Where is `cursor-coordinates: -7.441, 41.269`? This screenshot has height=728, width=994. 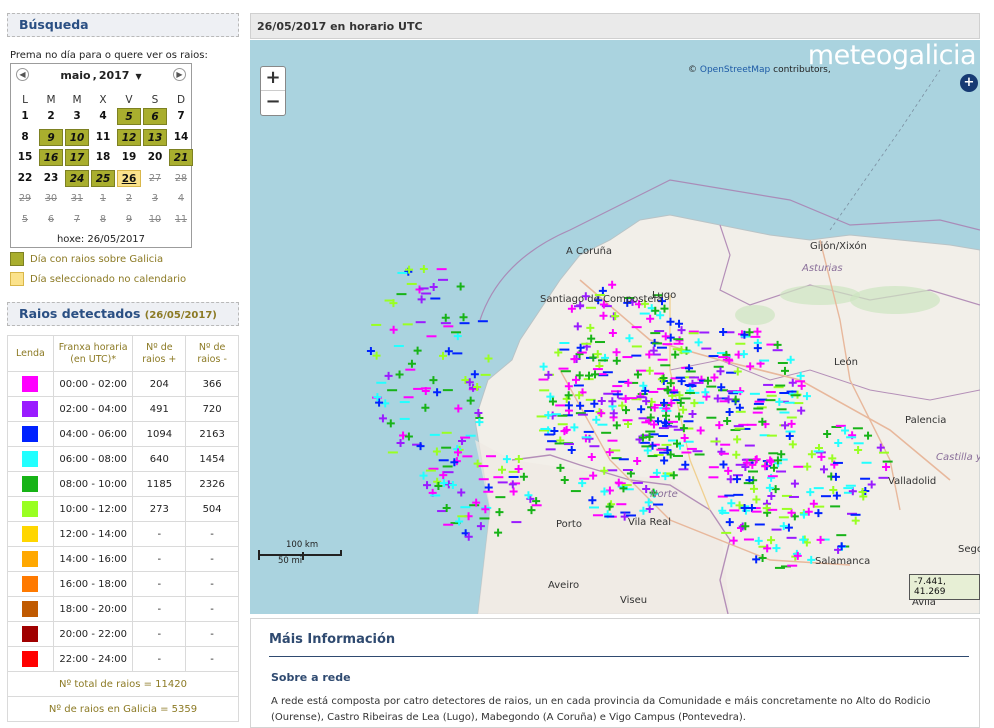
cursor-coordinates: -7.441, 41.269 is located at coordinates (944, 587).